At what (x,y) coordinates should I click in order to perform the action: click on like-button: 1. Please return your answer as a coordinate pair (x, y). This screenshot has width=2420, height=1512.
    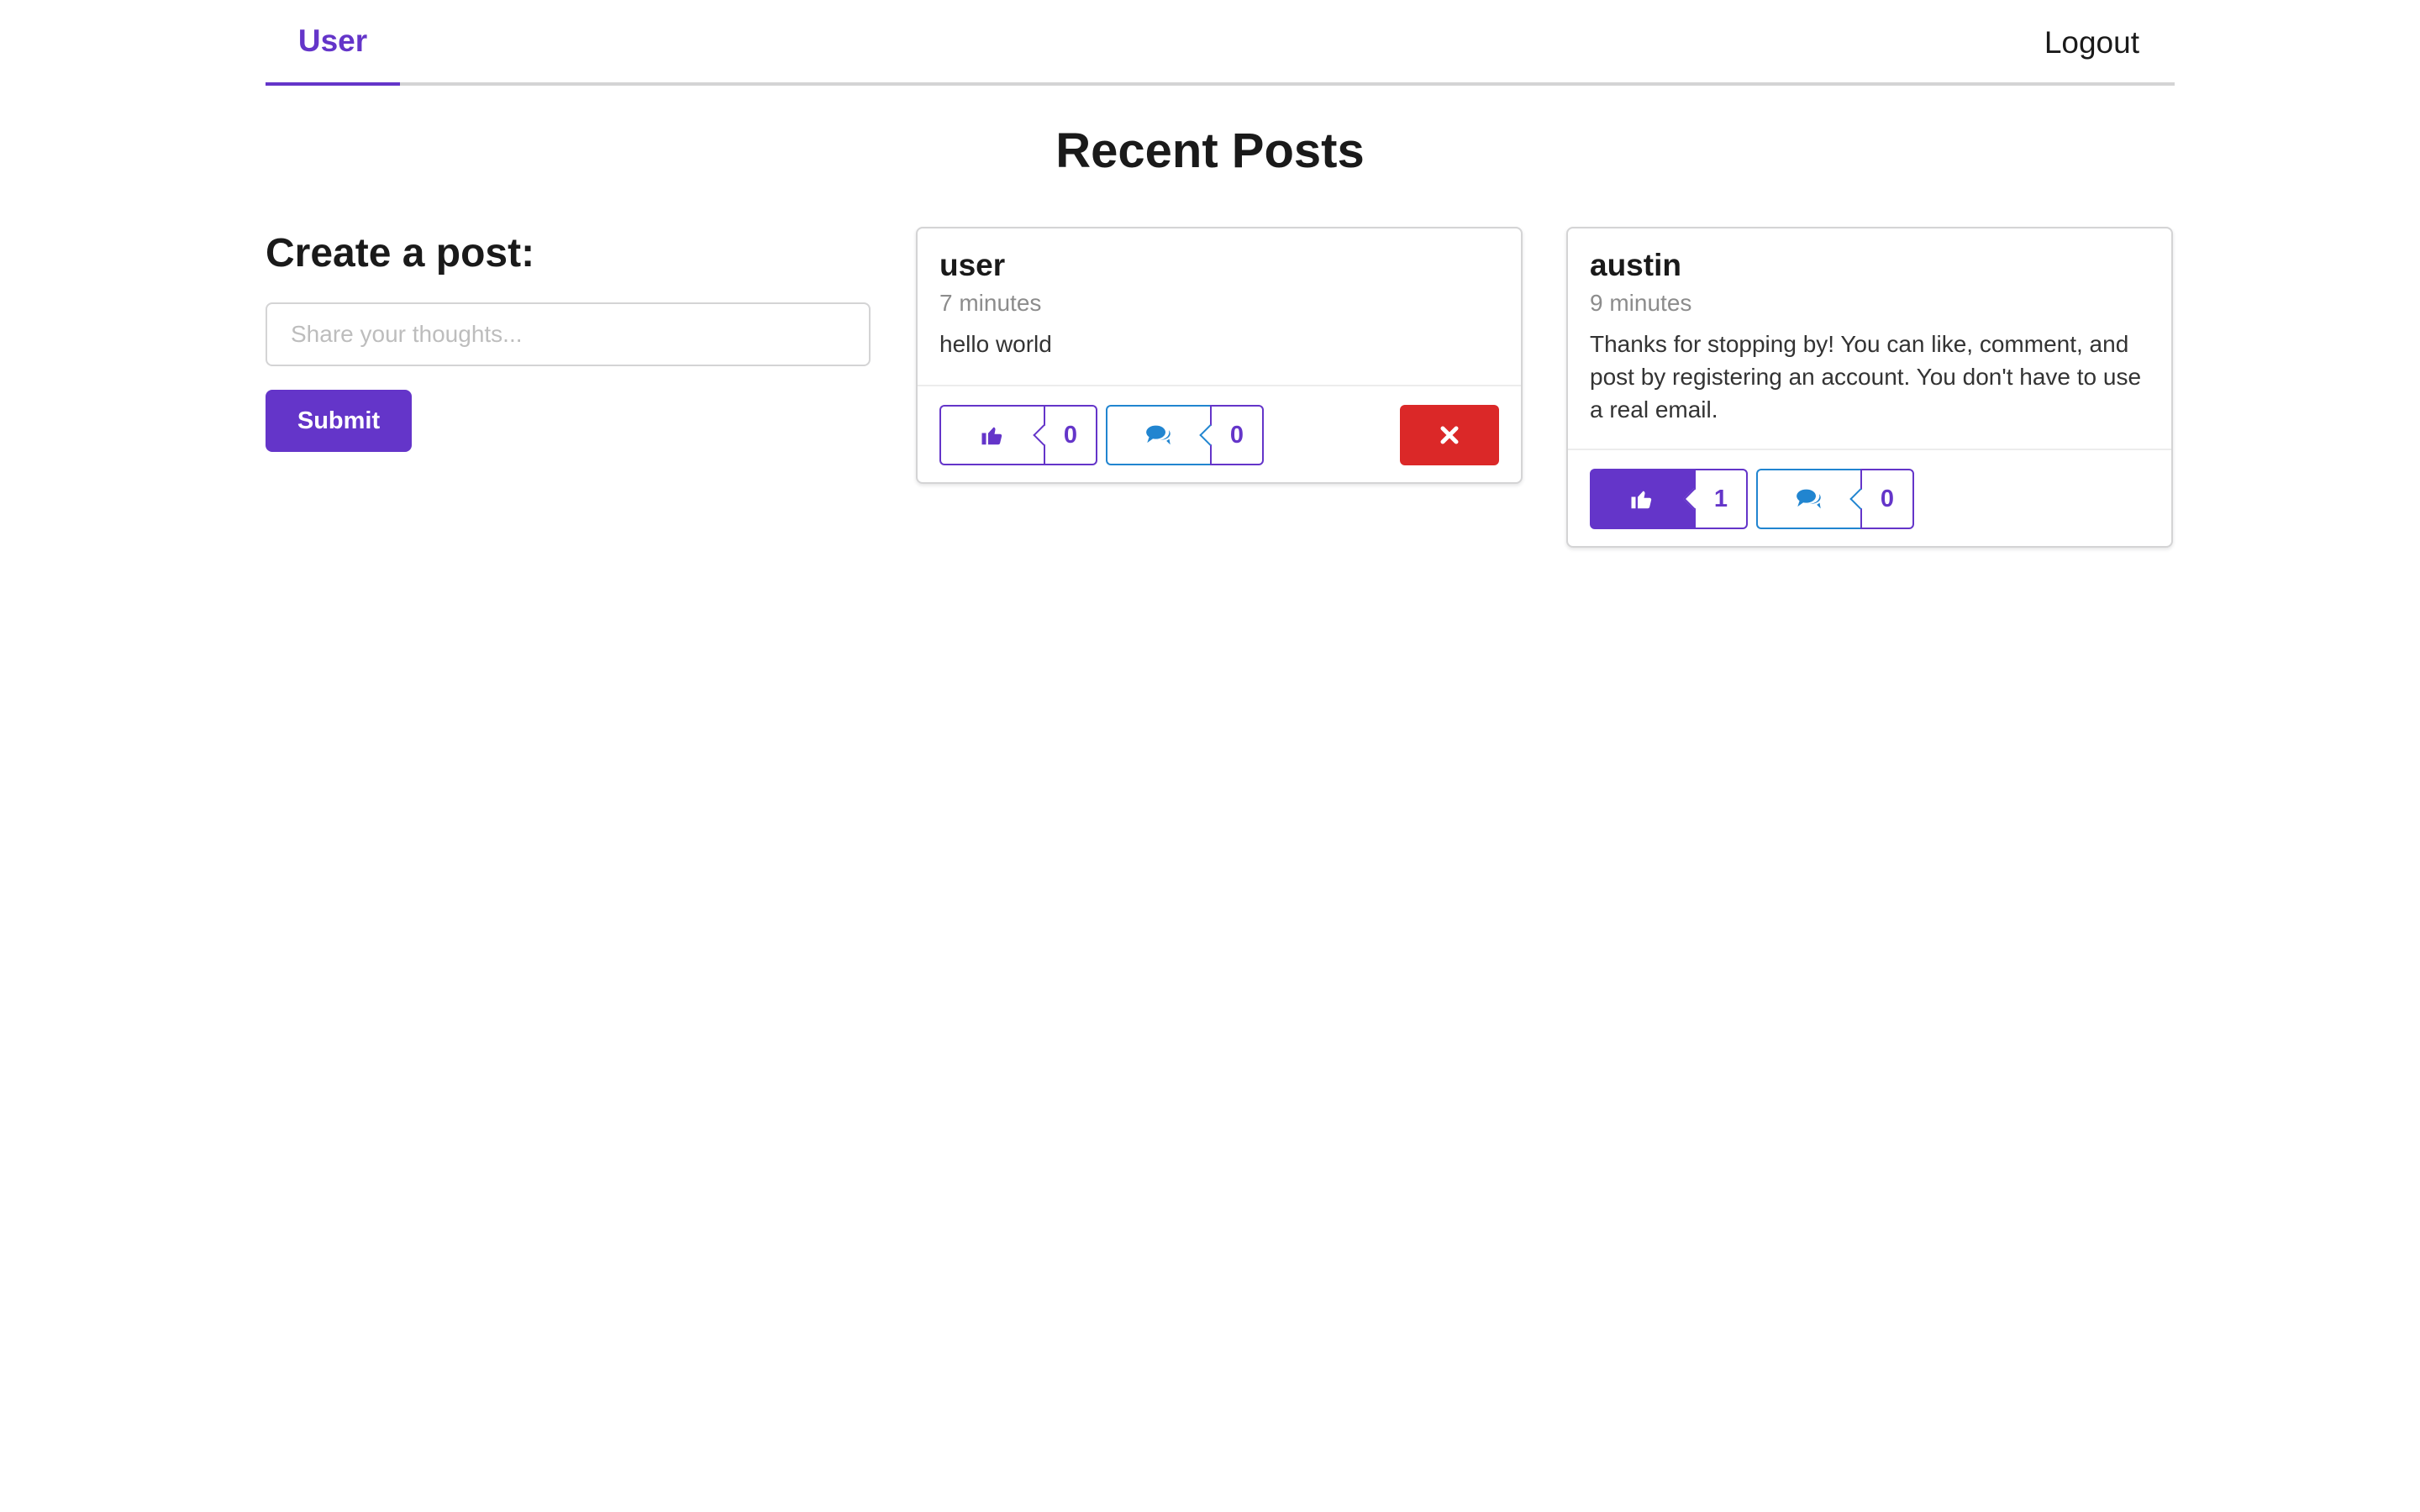
    Looking at the image, I should click on (1669, 499).